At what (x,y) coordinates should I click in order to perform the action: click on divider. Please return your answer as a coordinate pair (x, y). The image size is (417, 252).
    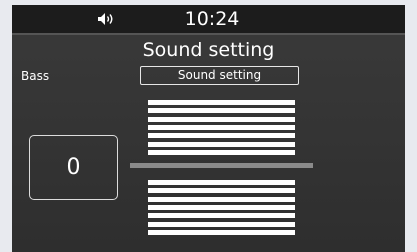
    Looking at the image, I should click on (208, 34).